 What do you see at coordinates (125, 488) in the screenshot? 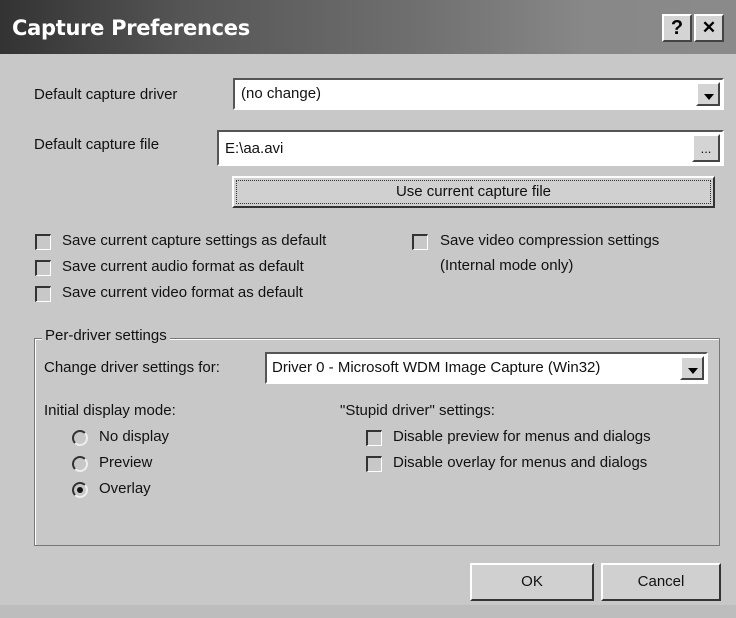
I see `overlay-label: Overlay` at bounding box center [125, 488].